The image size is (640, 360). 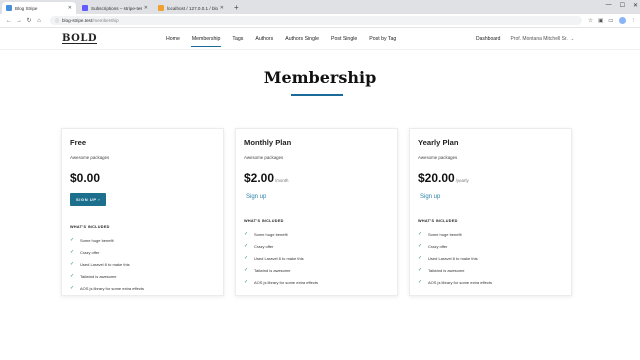 What do you see at coordinates (206, 39) in the screenshot?
I see `nav-link-membership: Membership` at bounding box center [206, 39].